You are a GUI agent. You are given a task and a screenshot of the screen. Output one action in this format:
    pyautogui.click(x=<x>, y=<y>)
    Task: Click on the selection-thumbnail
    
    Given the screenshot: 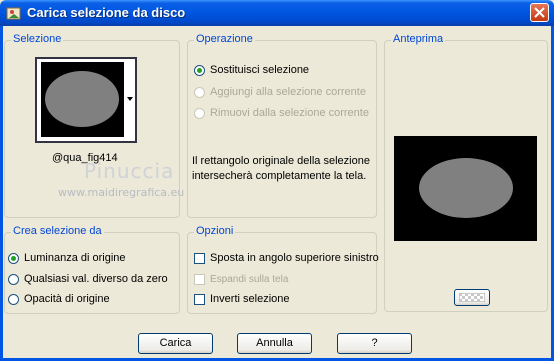 What is the action you would take?
    pyautogui.click(x=82, y=99)
    